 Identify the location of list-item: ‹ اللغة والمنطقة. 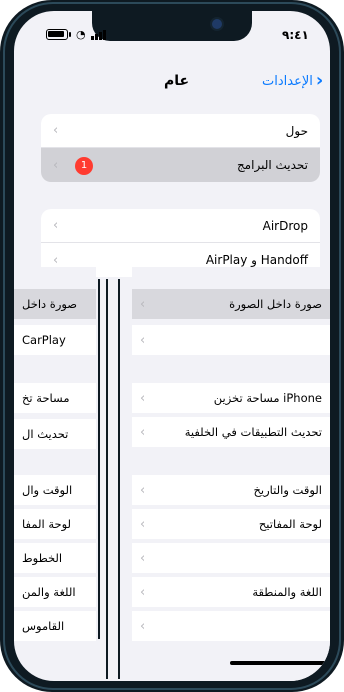
(231, 592).